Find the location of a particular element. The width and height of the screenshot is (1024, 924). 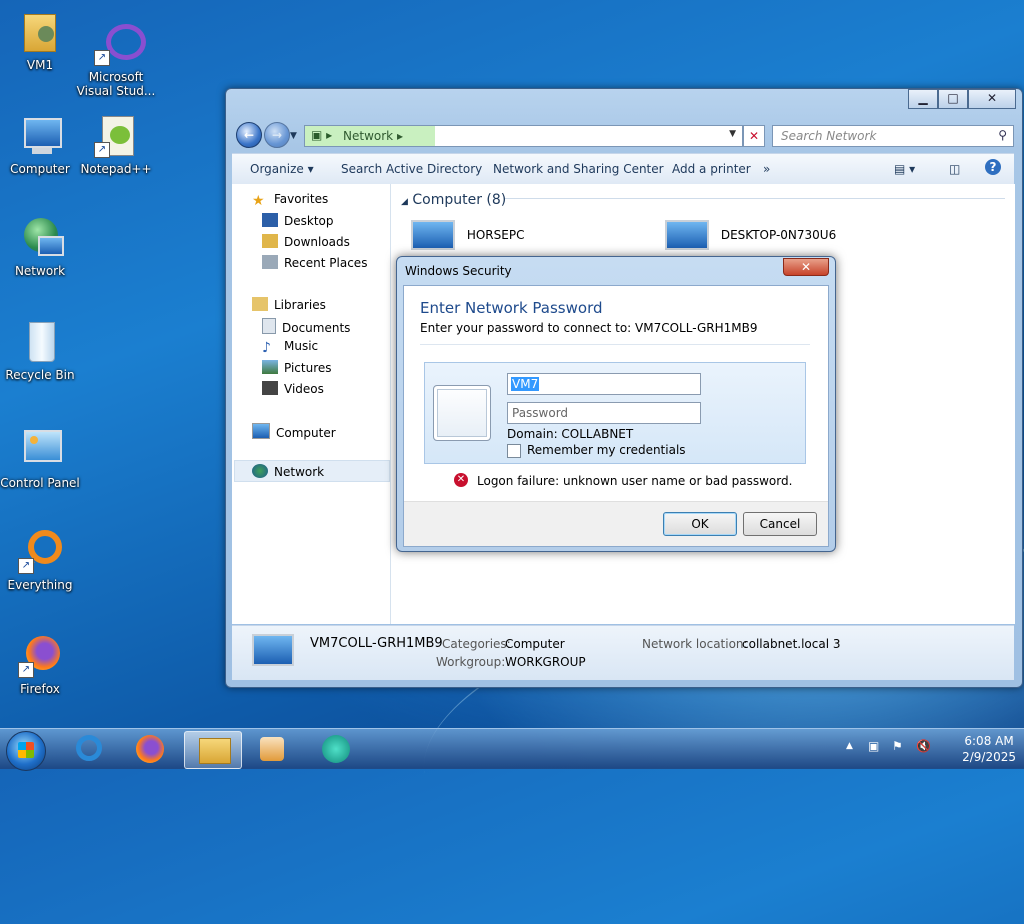

remember-credentials-checkbox is located at coordinates (514, 451).